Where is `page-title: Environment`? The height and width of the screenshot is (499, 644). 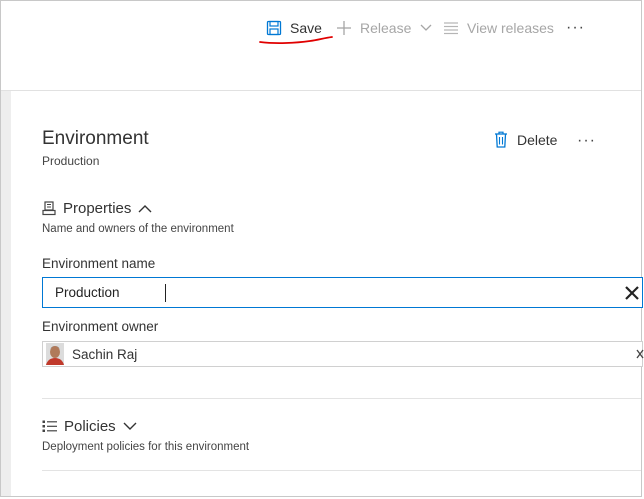 page-title: Environment is located at coordinates (95, 138).